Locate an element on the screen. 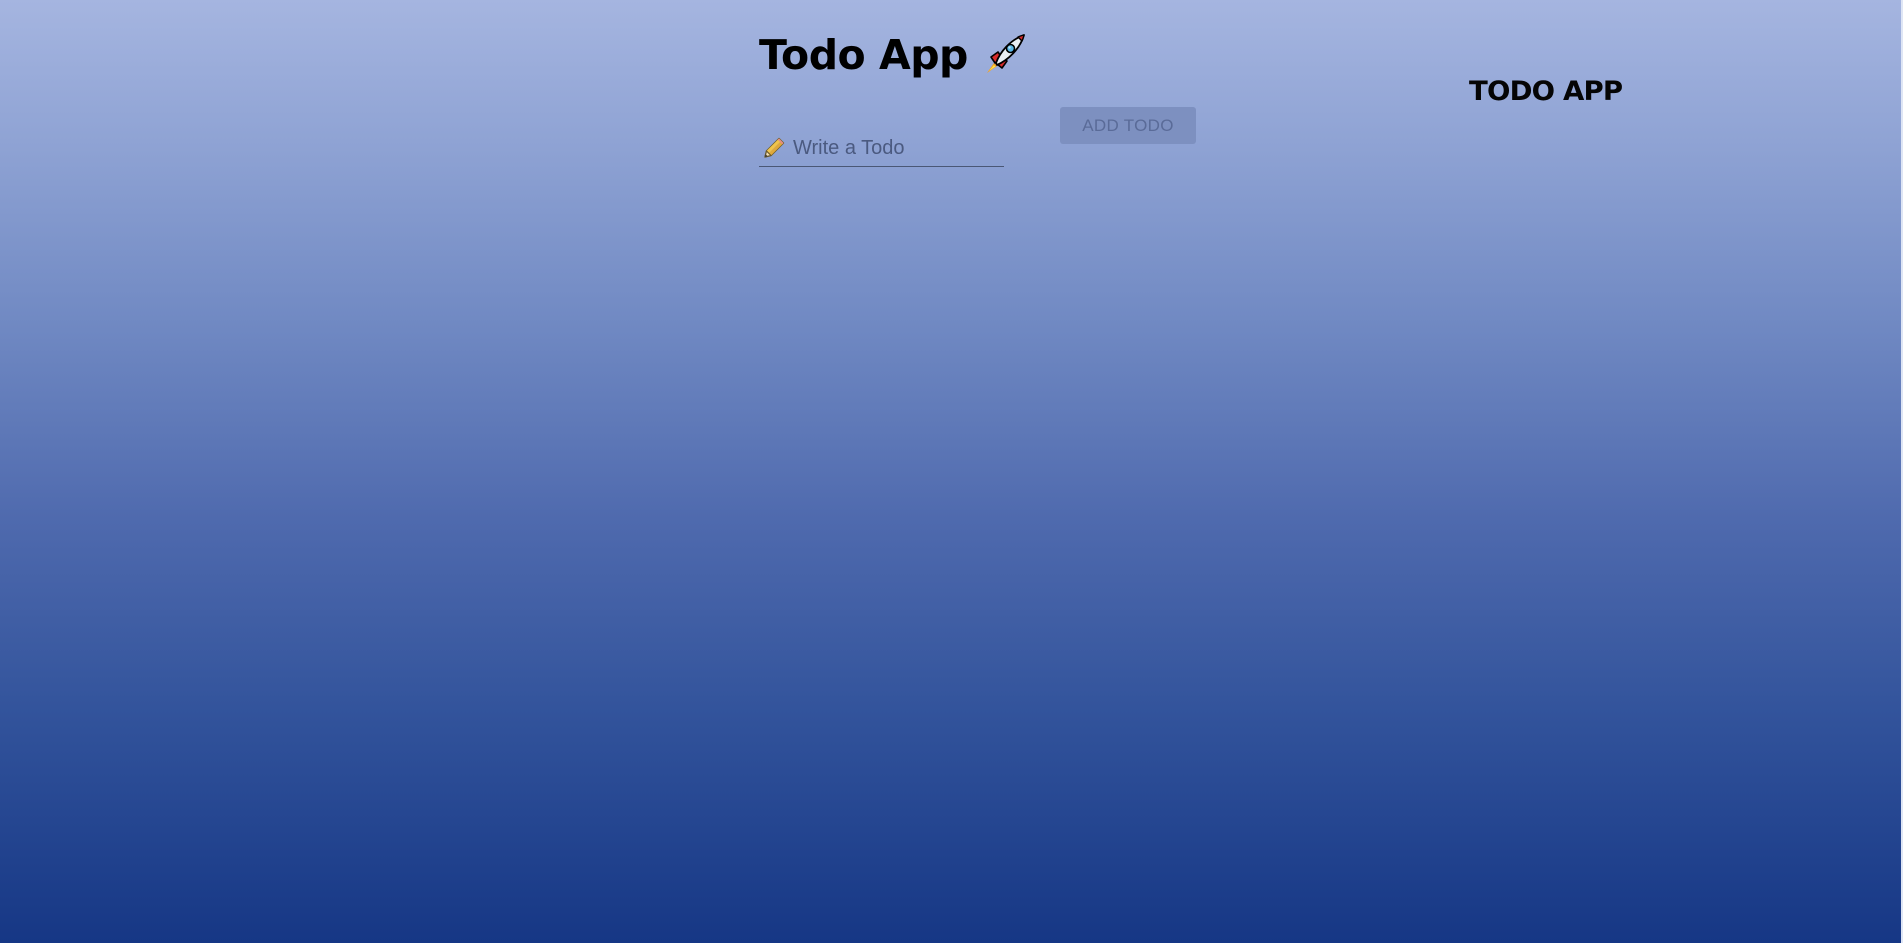 The height and width of the screenshot is (943, 1903). rocket-icon is located at coordinates (1005, 55).